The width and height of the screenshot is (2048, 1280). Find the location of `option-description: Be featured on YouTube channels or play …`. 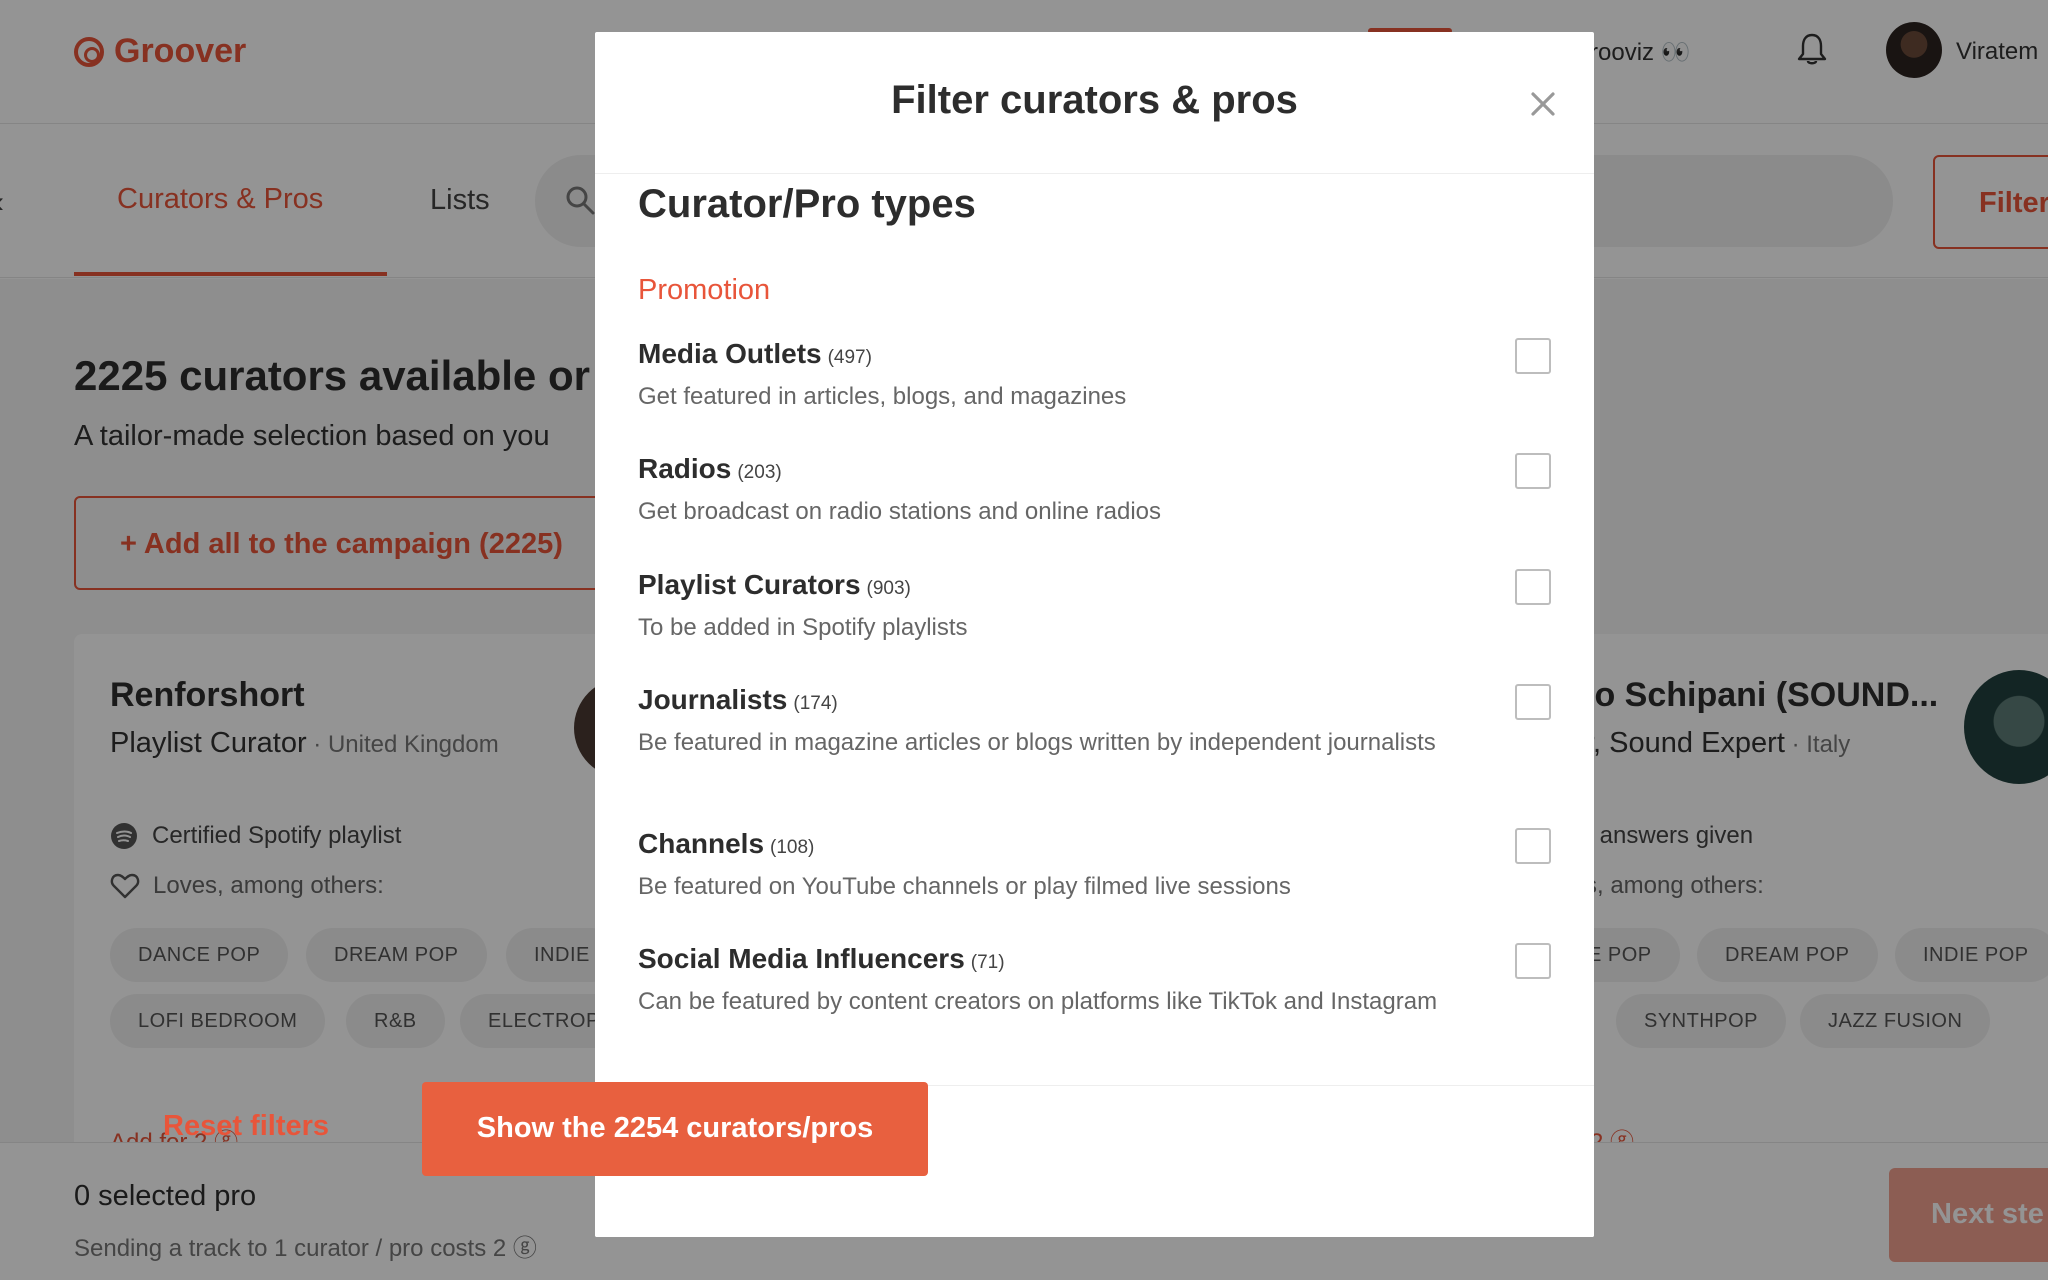

option-description: Be featured on YouTube channels or play … is located at coordinates (964, 886).